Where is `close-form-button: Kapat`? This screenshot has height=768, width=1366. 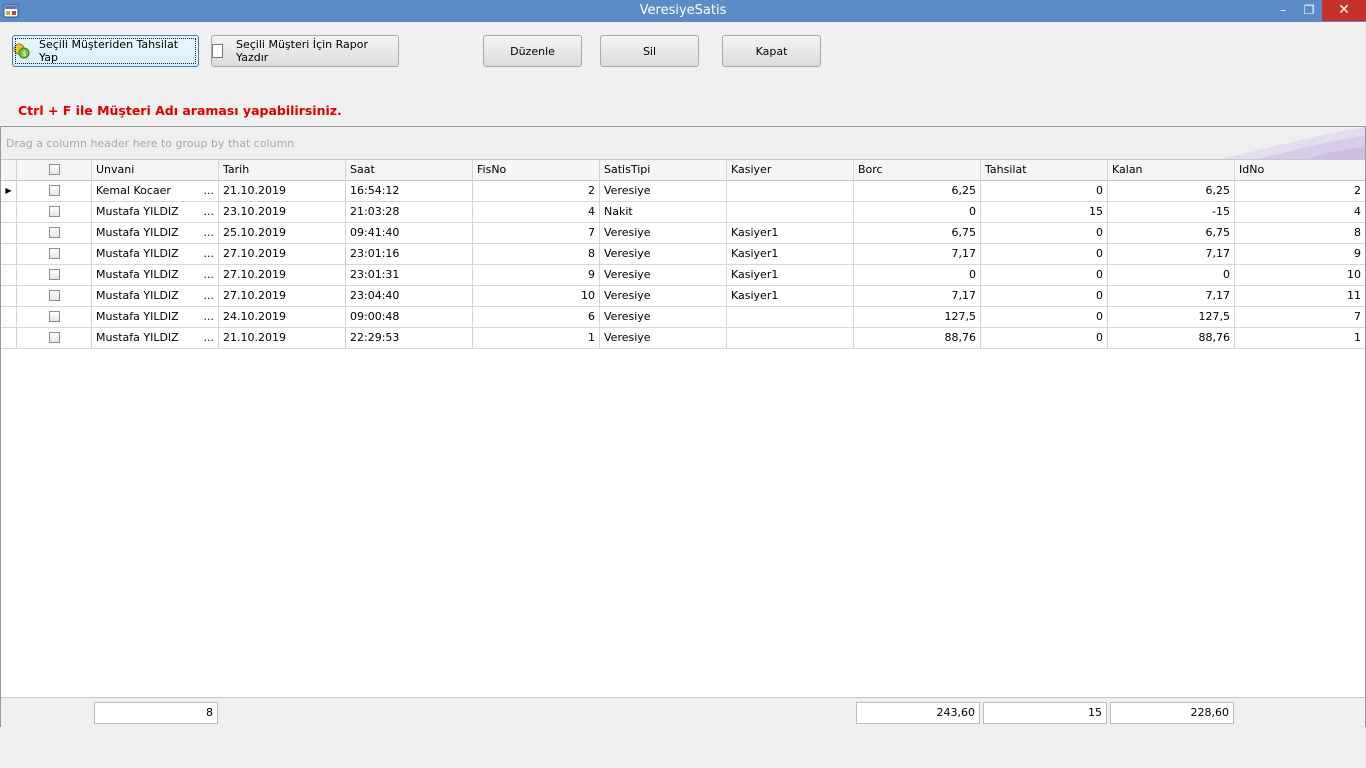 close-form-button: Kapat is located at coordinates (771, 51).